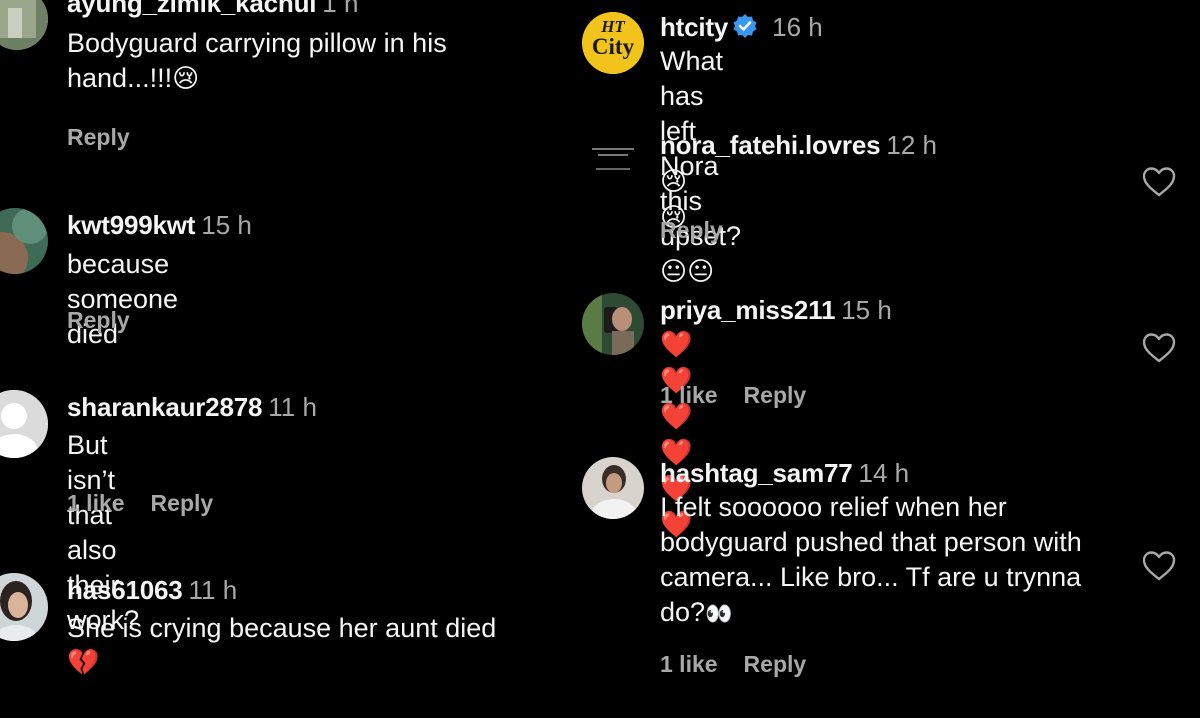 This screenshot has height=718, width=1200. What do you see at coordinates (83, 663) in the screenshot?
I see `broken-heart-emoji: 💔` at bounding box center [83, 663].